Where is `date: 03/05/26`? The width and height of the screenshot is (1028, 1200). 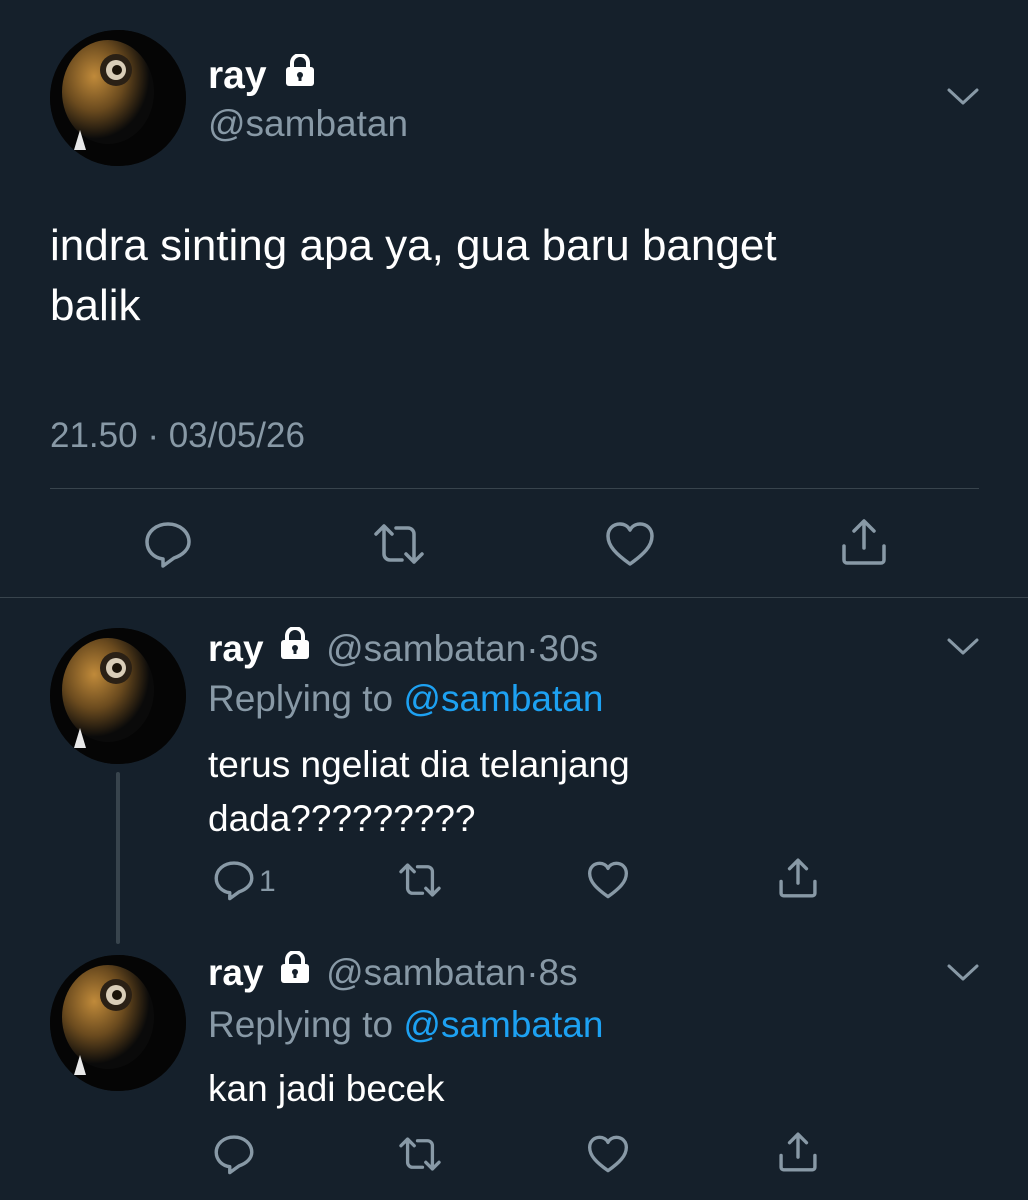 date: 03/05/26 is located at coordinates (236, 435).